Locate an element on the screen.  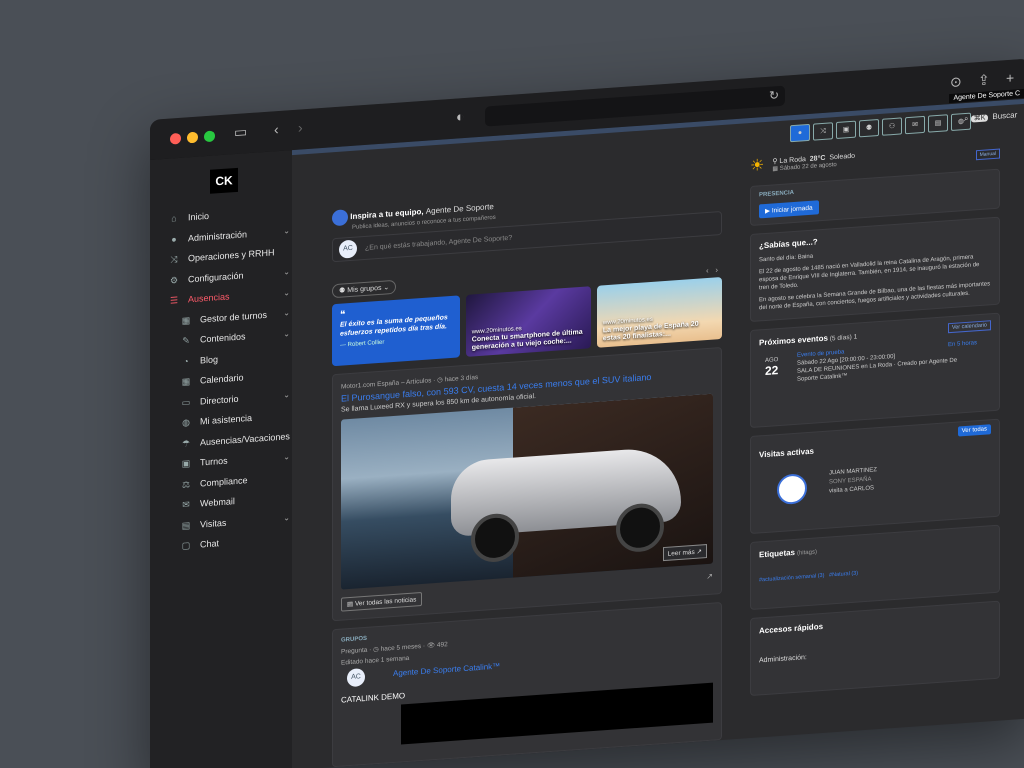
events-title: Próximos eventos is located at coordinates (793, 340).